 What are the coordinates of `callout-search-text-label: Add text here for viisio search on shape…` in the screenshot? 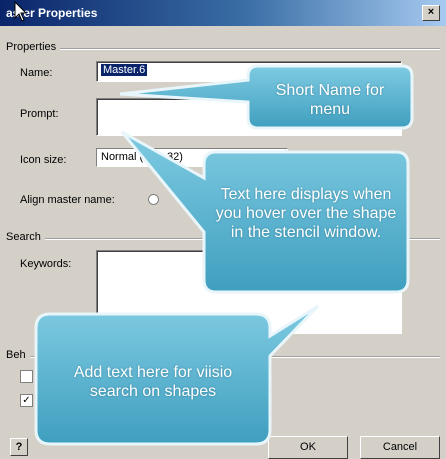 It's located at (153, 382).